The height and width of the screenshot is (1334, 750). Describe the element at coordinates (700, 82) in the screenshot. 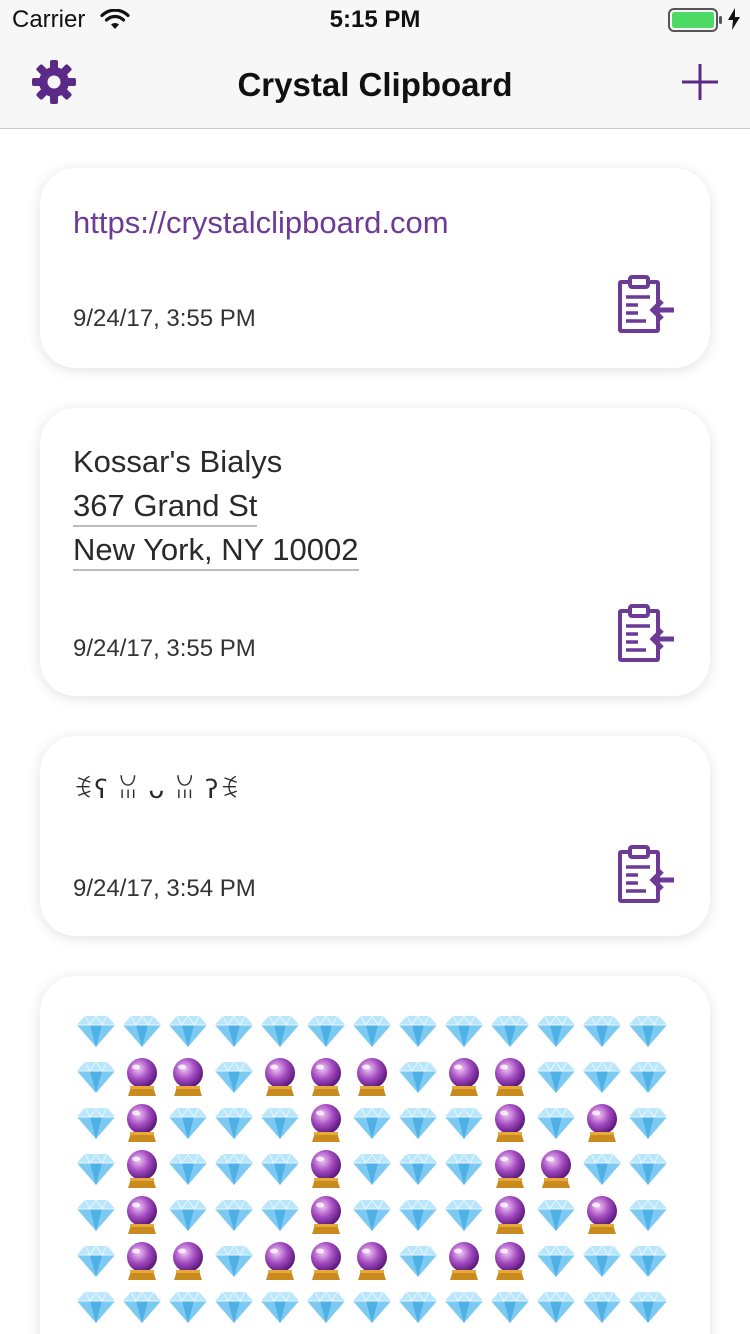

I see `plus-icon` at that location.